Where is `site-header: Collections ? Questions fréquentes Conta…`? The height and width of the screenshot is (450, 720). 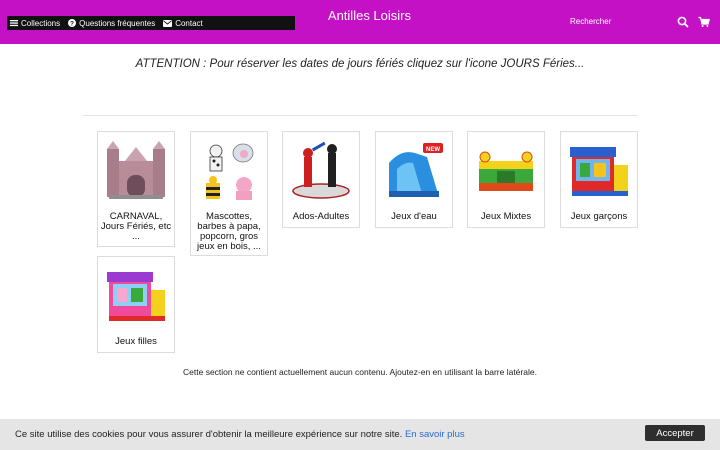 site-header: Collections ? Questions fréquentes Conta… is located at coordinates (360, 22).